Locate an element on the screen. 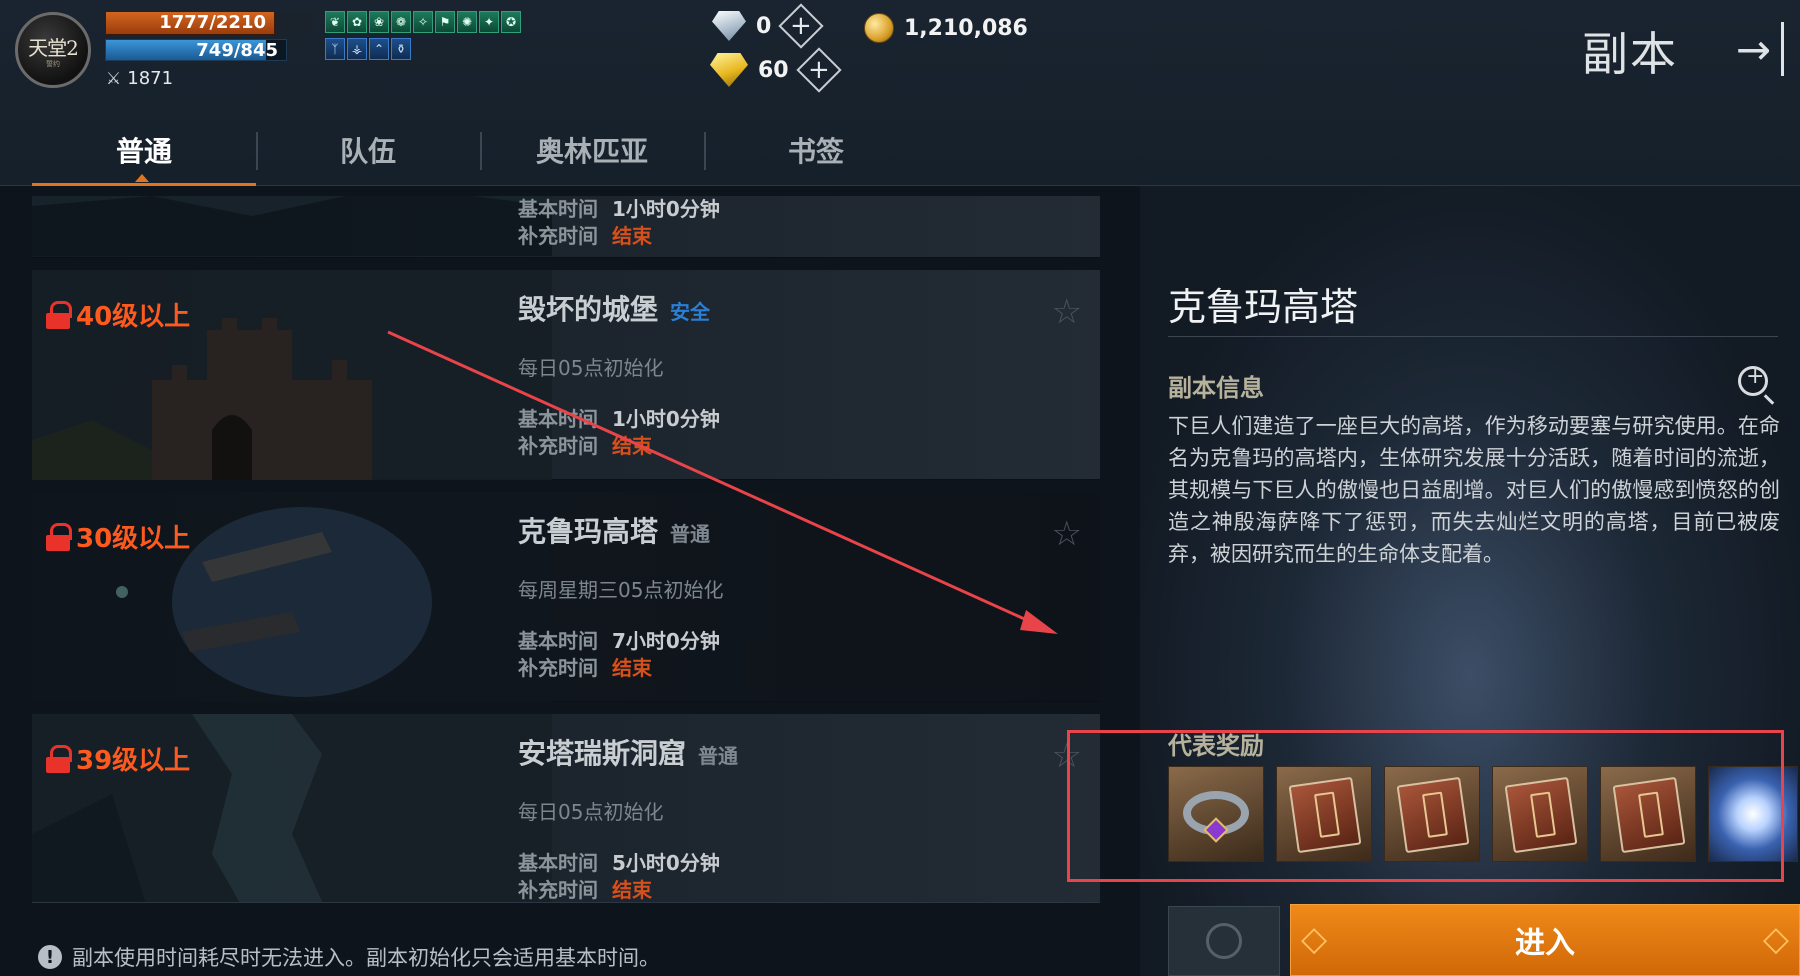  clock-icon is located at coordinates (1224, 941).